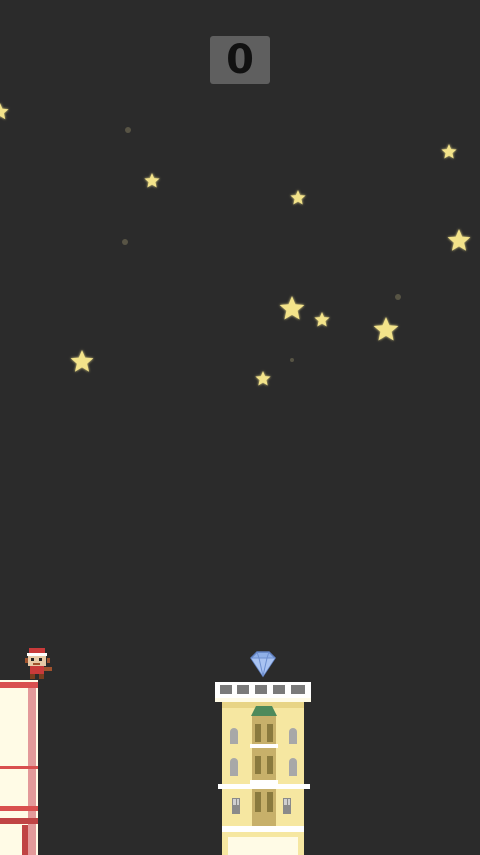  Describe the element at coordinates (38, 663) in the screenshot. I see `monkey-character-icon` at that location.